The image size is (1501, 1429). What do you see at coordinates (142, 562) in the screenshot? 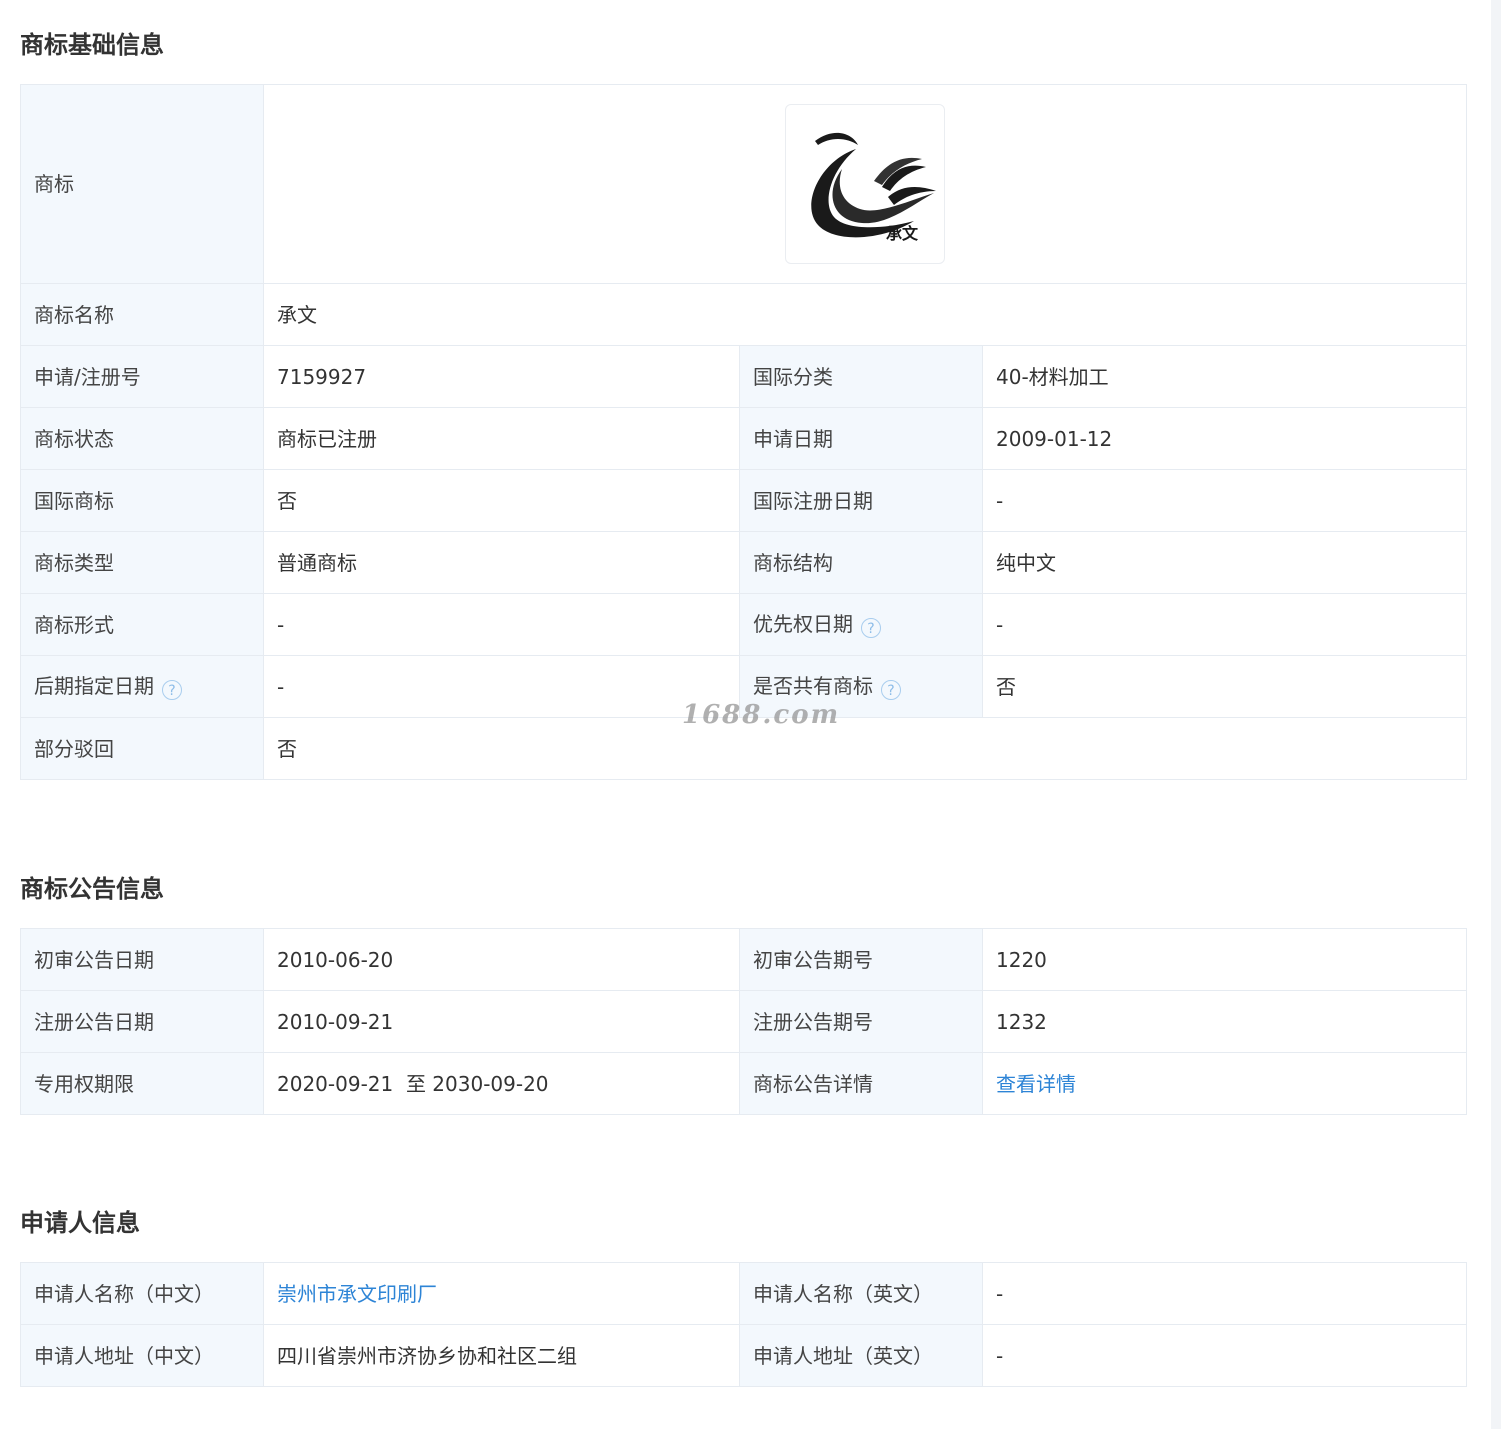
I see `trademark-type-label: 商标类型` at bounding box center [142, 562].